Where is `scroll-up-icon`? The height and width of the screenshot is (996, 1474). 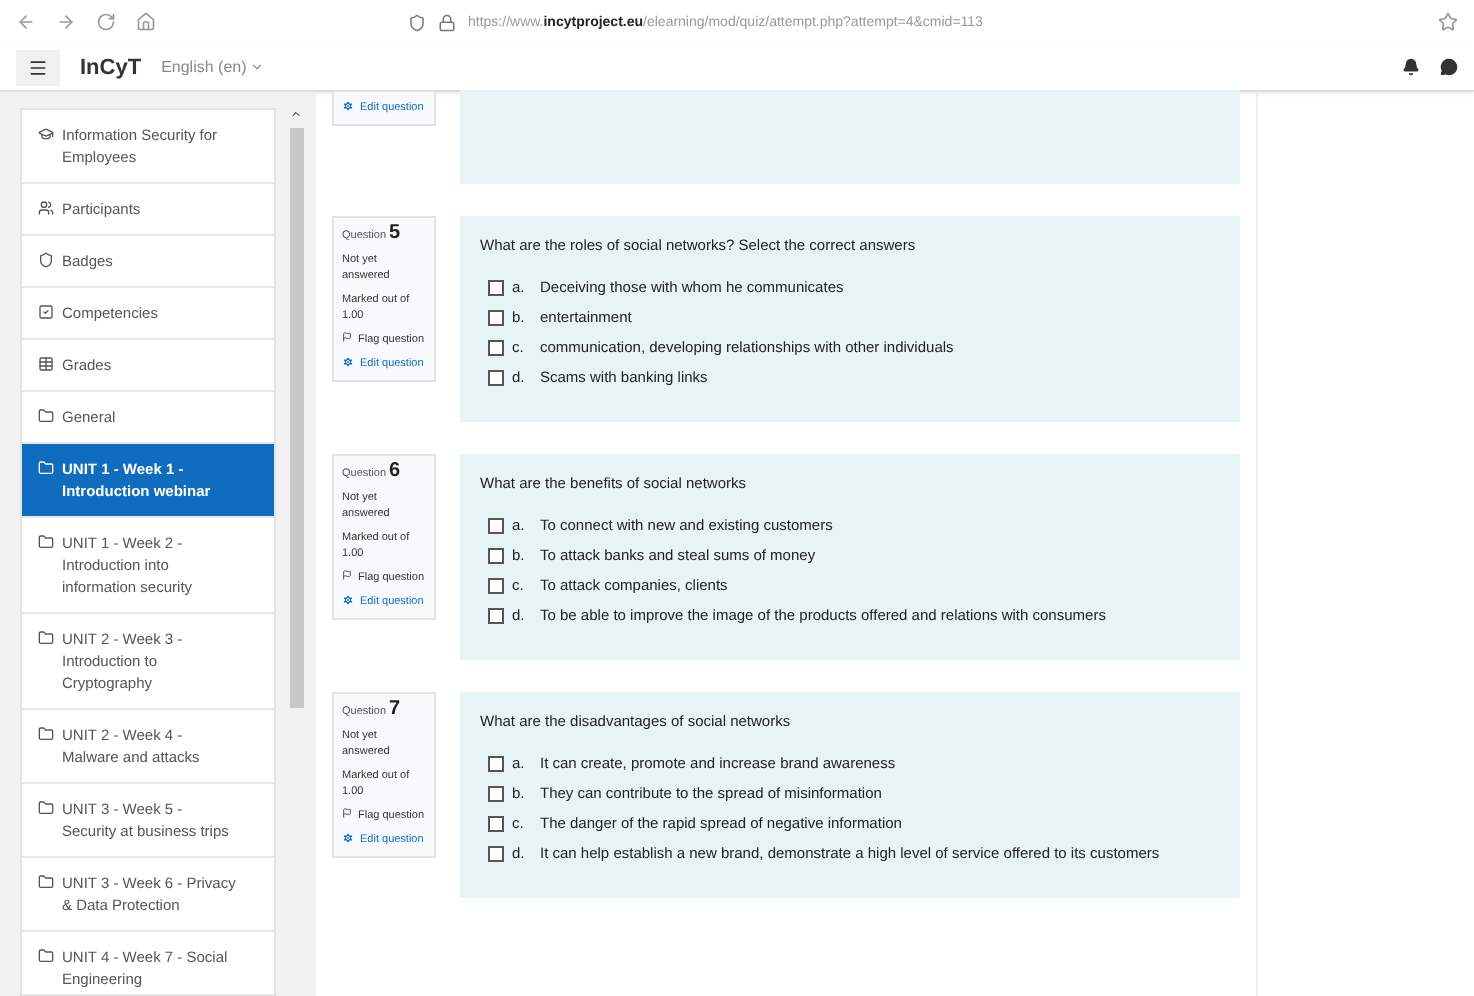 scroll-up-icon is located at coordinates (296, 114).